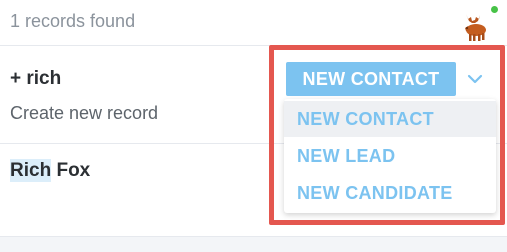 The height and width of the screenshot is (252, 507). What do you see at coordinates (475, 25) in the screenshot?
I see `moose-avatar-icon` at bounding box center [475, 25].